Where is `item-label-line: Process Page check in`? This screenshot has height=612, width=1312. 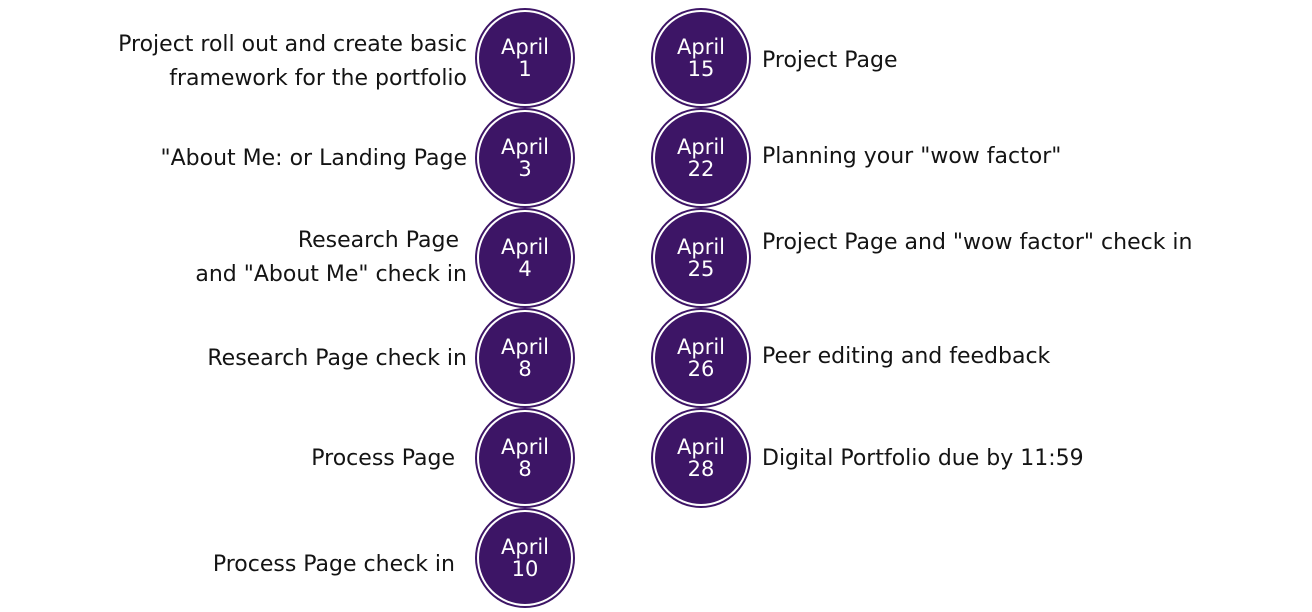
item-label-line: Process Page check in is located at coordinates (333, 564).